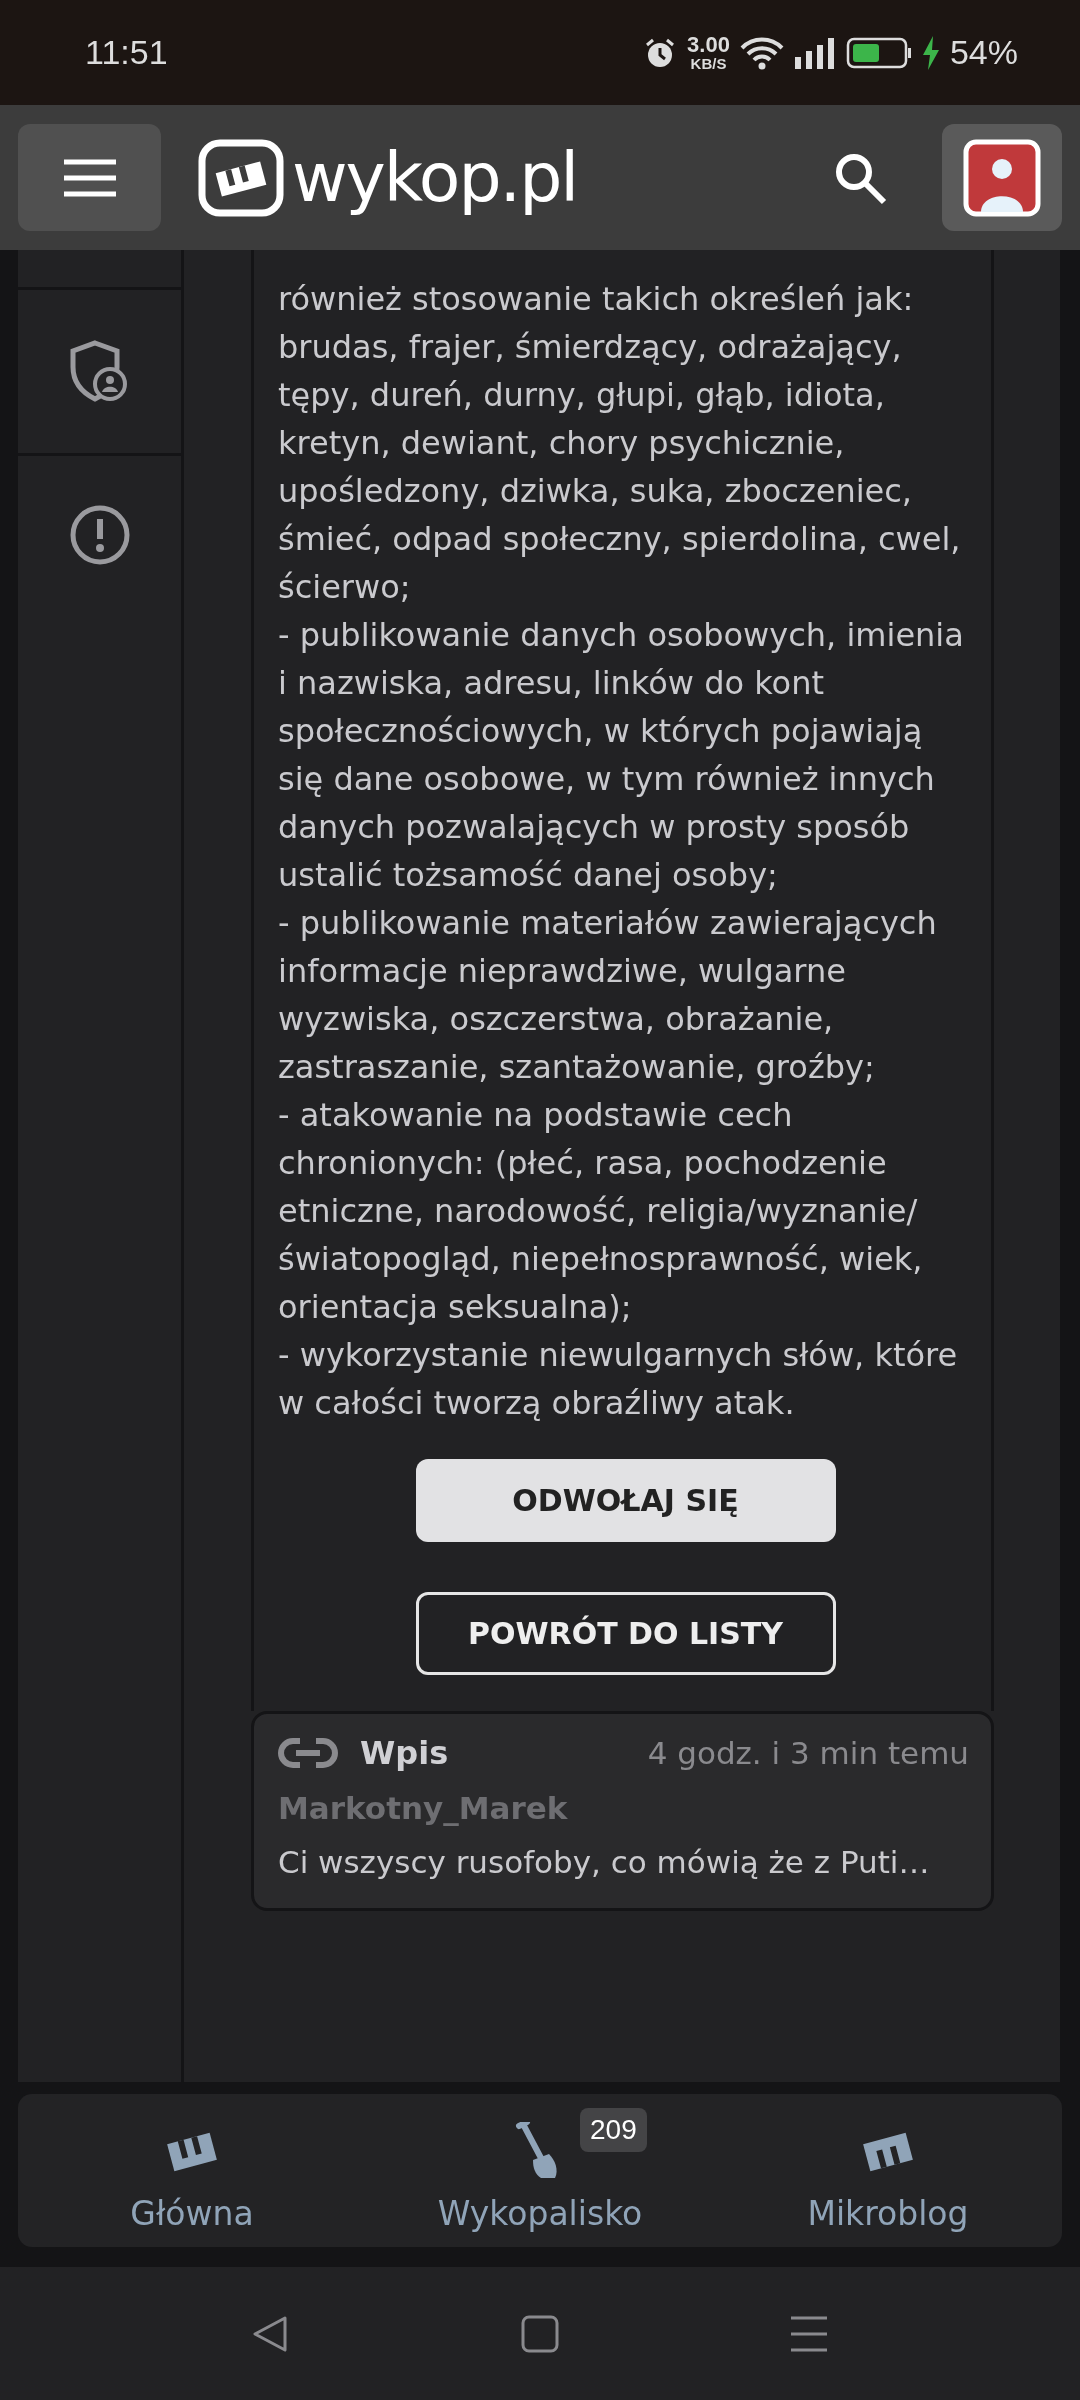  Describe the element at coordinates (983, 52) in the screenshot. I see `battery-percent: 54%` at that location.